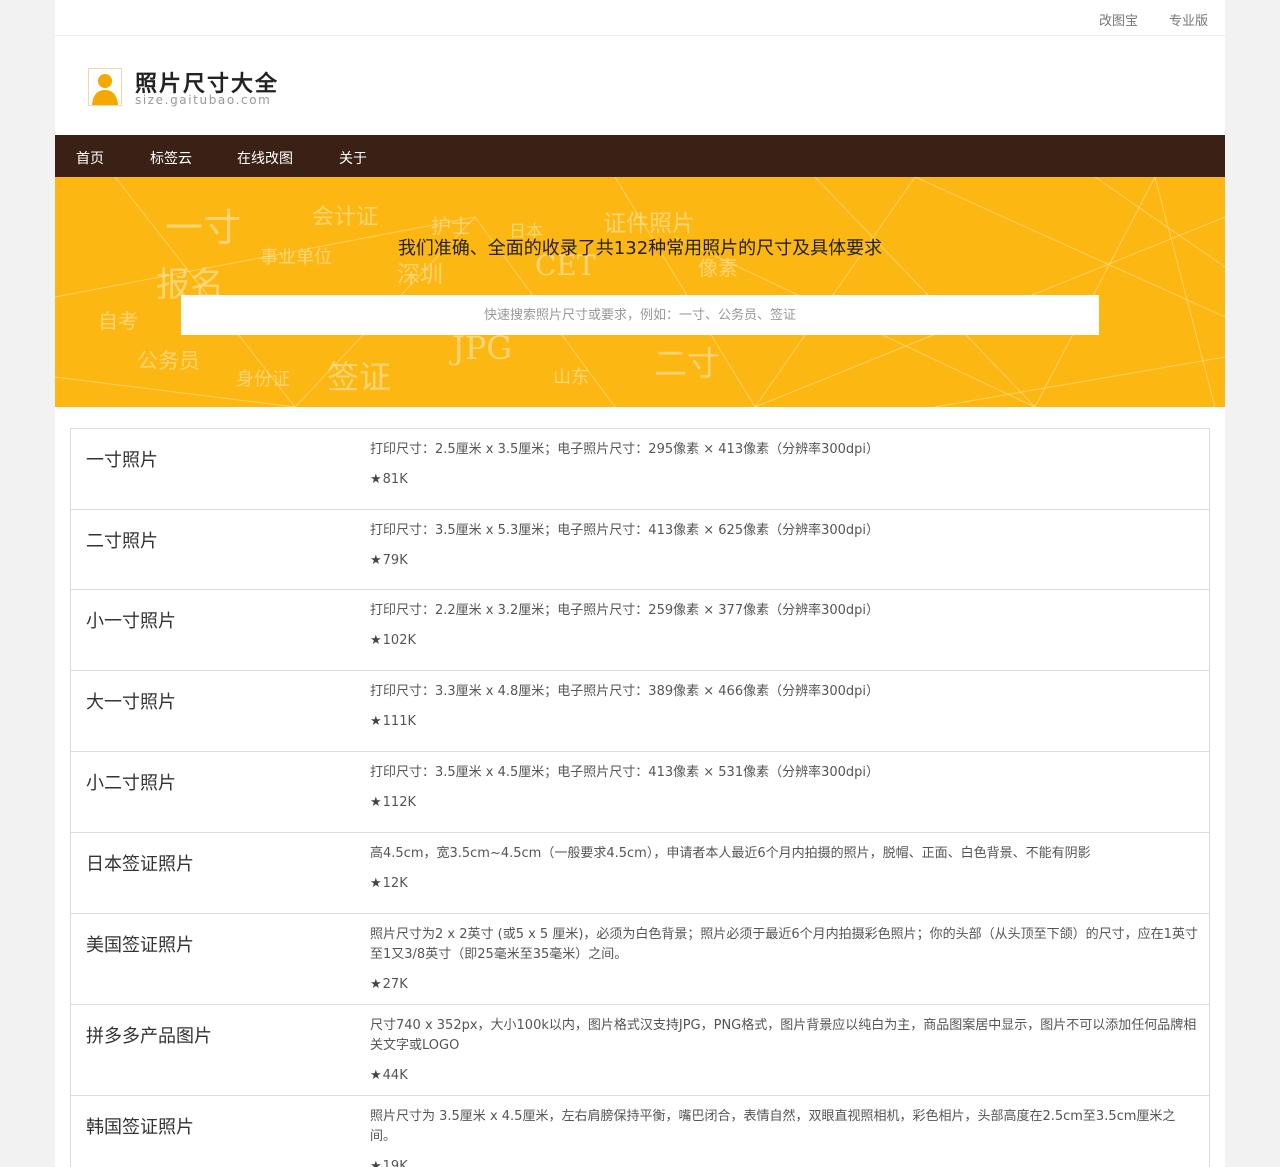 This screenshot has width=1280, height=1167. What do you see at coordinates (789, 884) in the screenshot?
I see `item-views: ★12K` at bounding box center [789, 884].